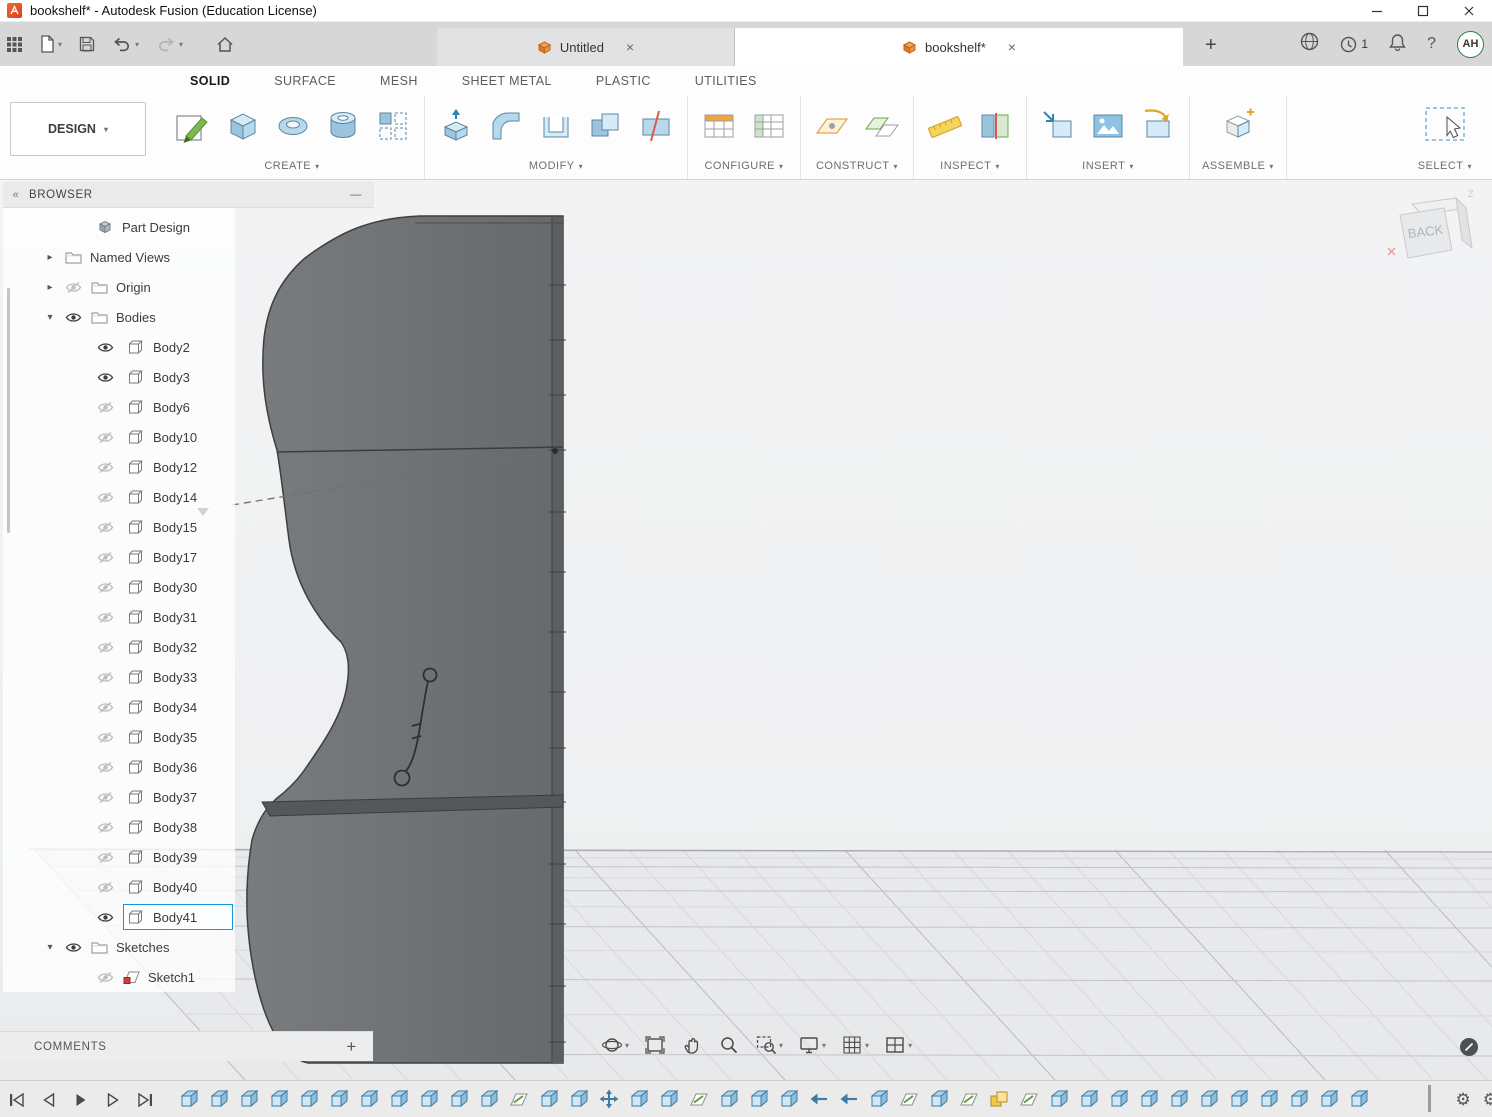  I want to click on zoom-window-button: ▾, so click(769, 1045).